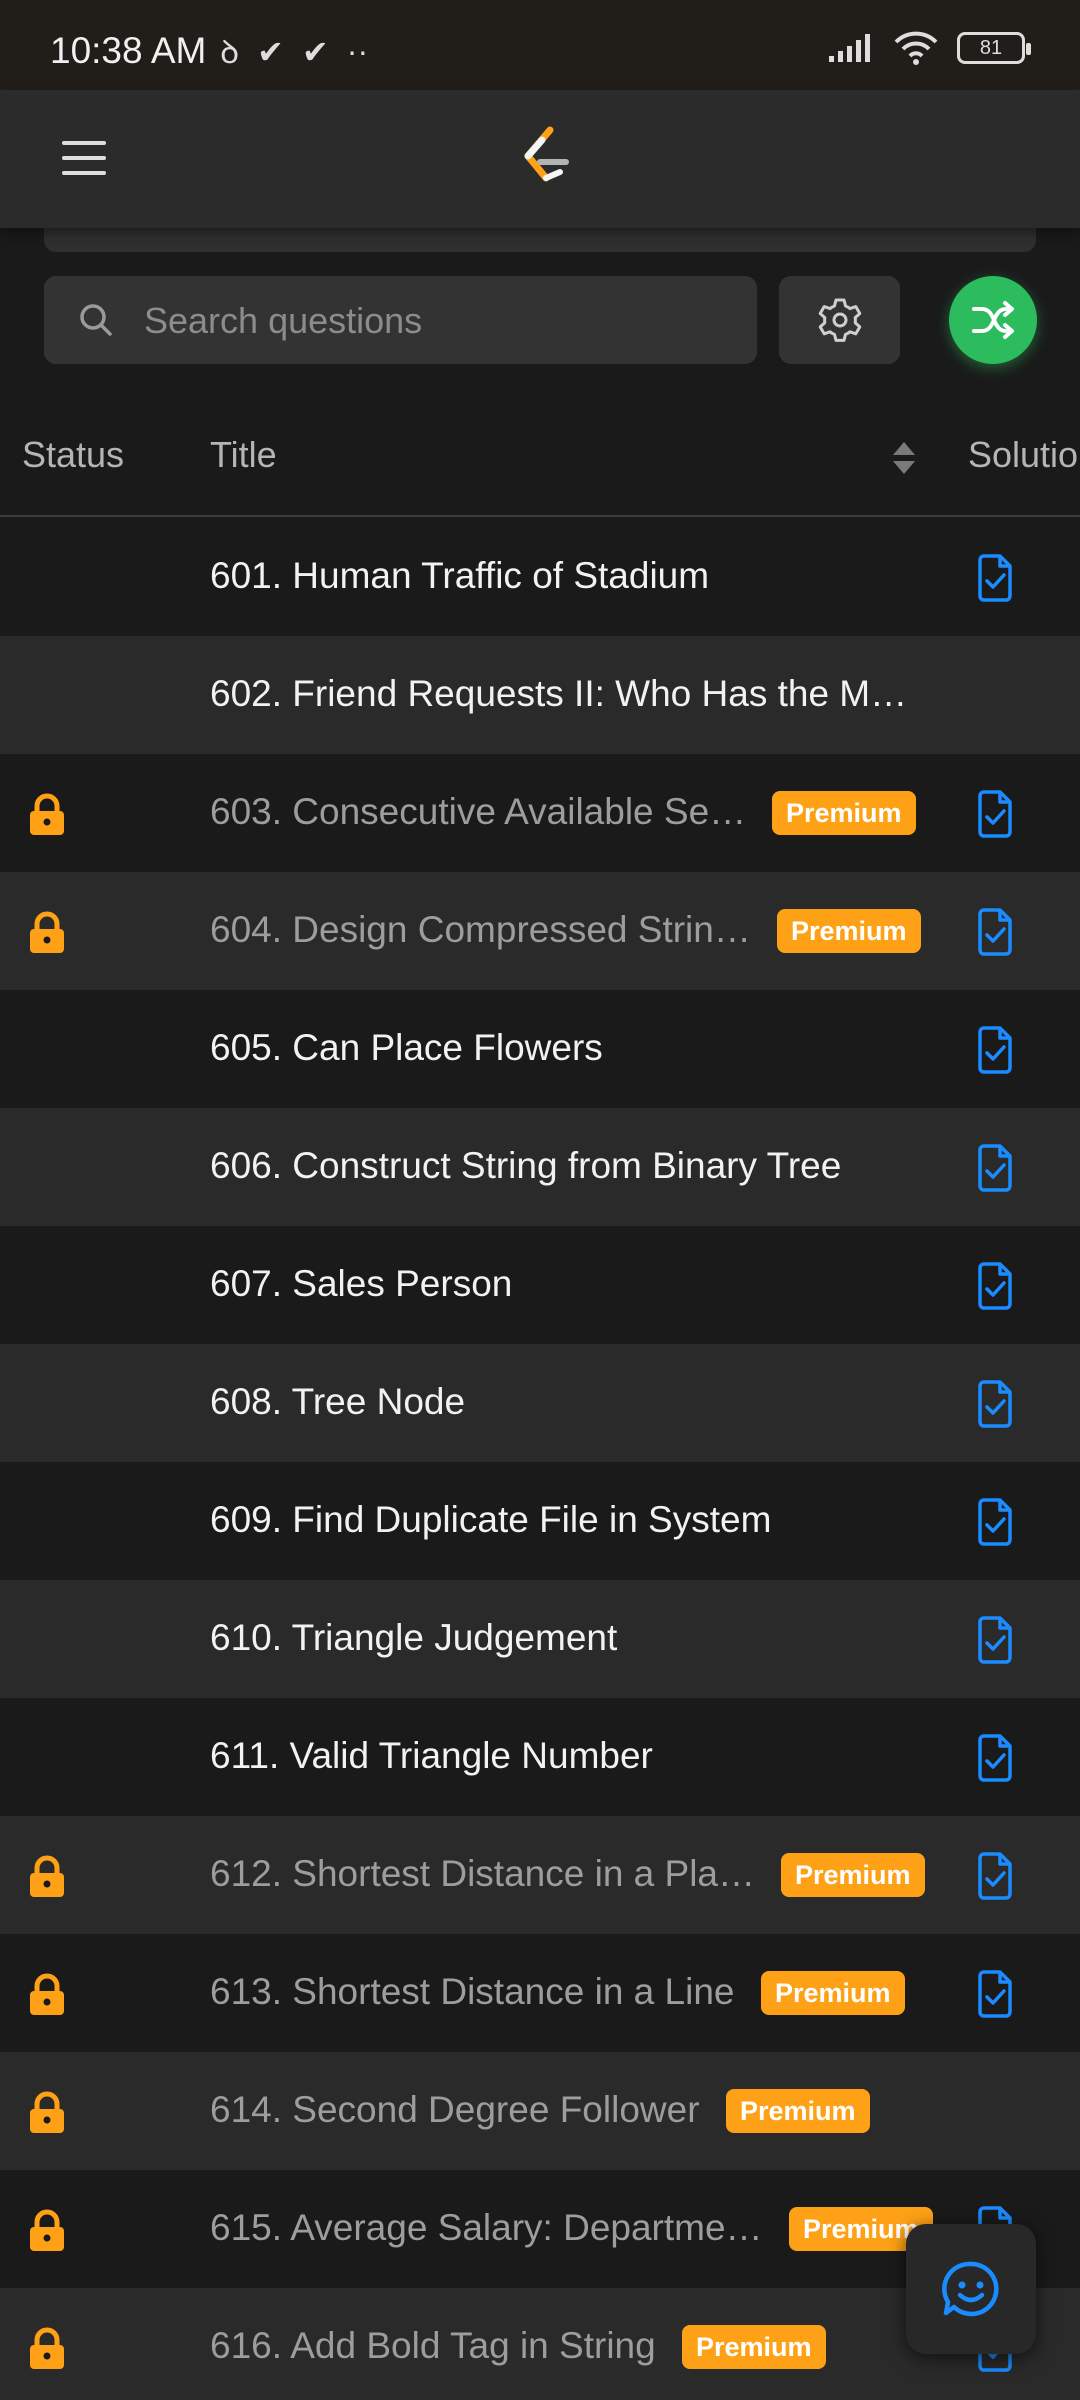 This screenshot has width=1080, height=2400. What do you see at coordinates (540, 1285) in the screenshot?
I see `problem-row: 607. Sales Person` at bounding box center [540, 1285].